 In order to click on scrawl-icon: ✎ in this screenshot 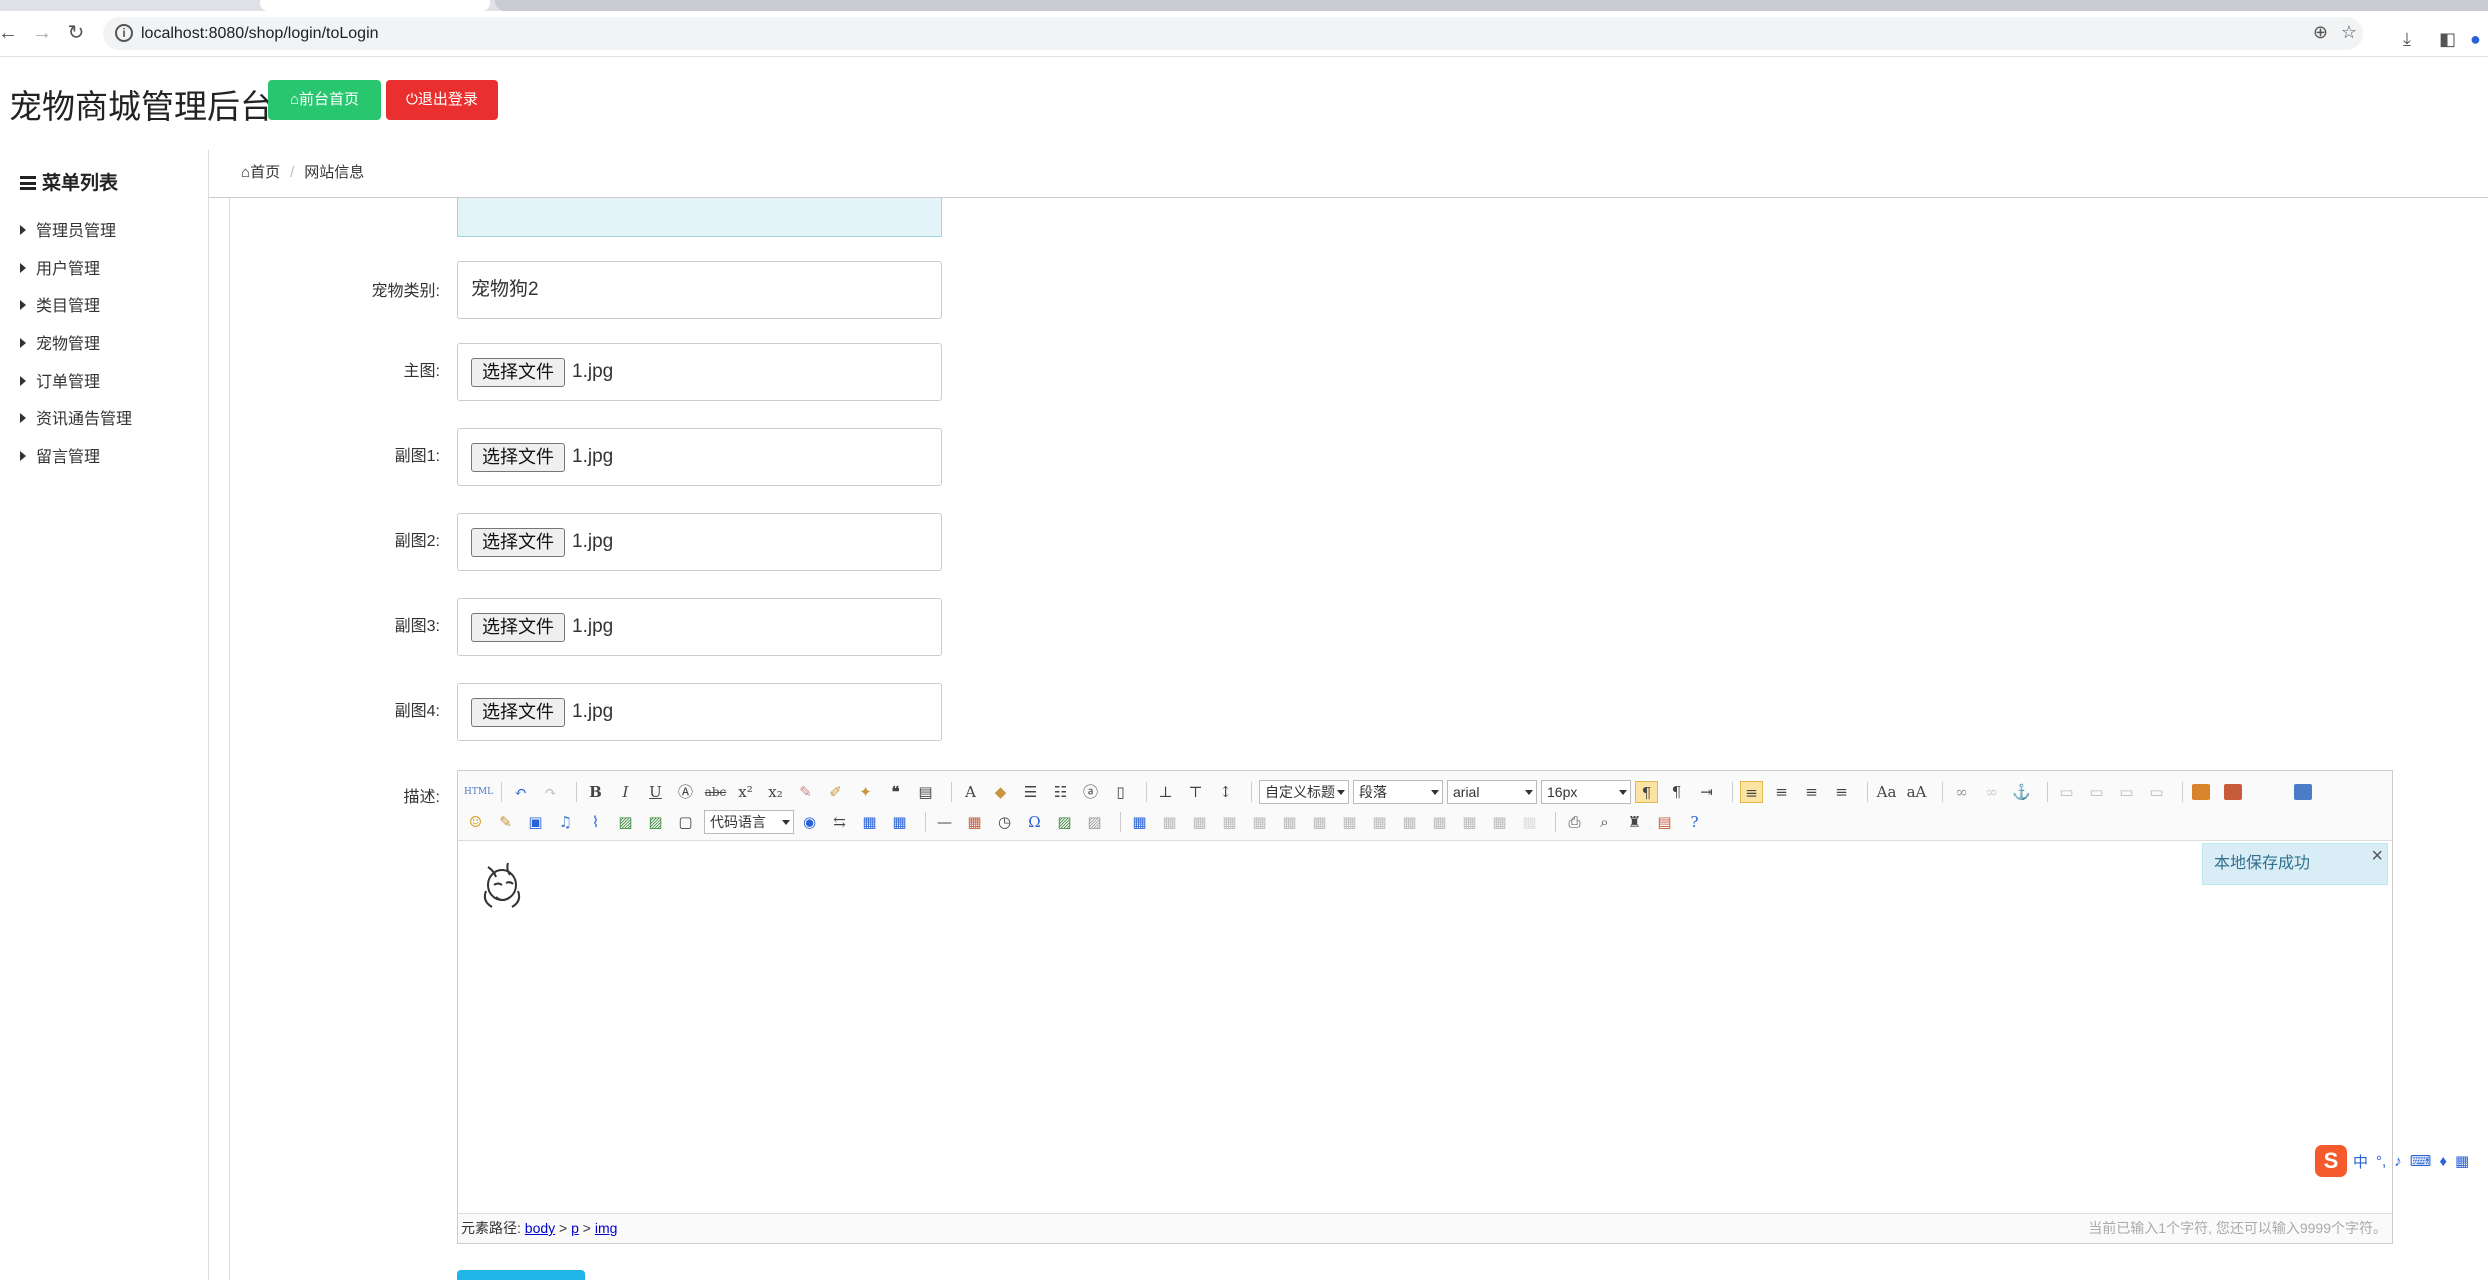, I will do `click(505, 822)`.